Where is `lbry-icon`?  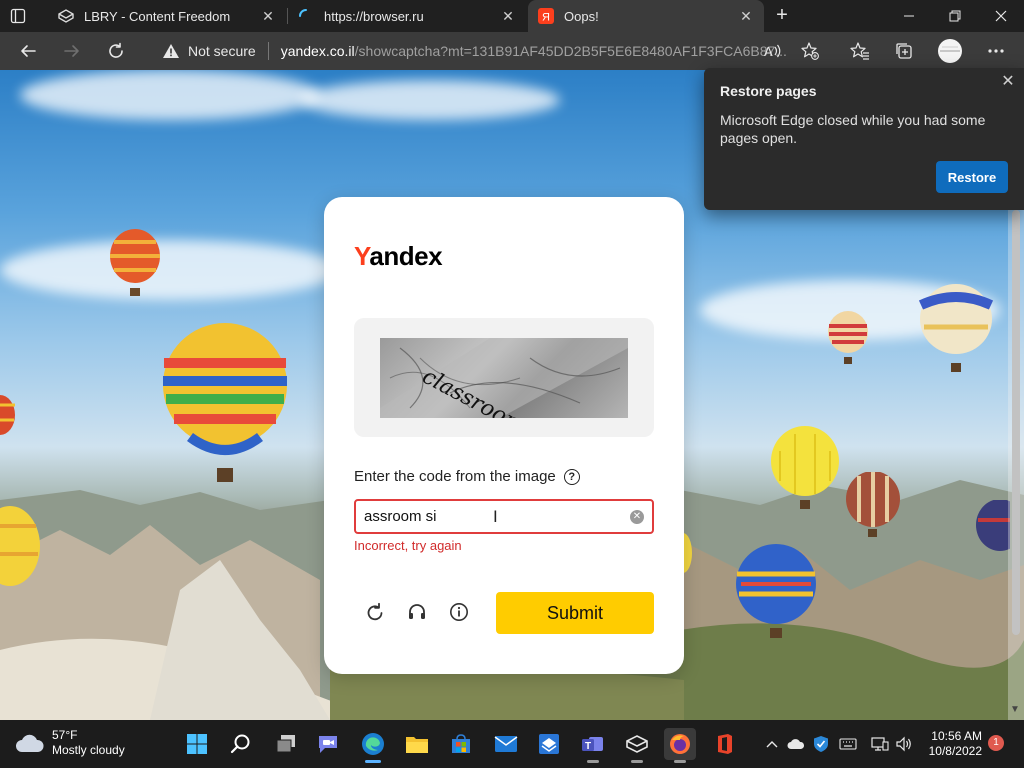
lbry-icon is located at coordinates (66, 16).